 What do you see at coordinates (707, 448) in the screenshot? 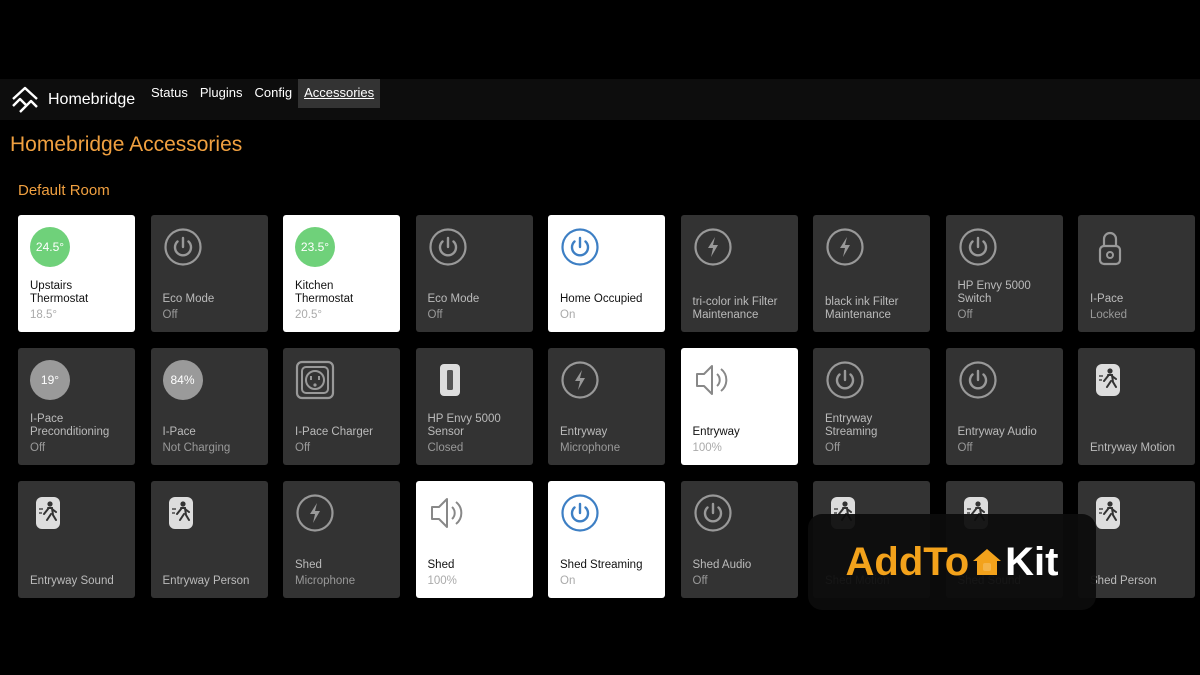
I see `tile-state: 100%` at bounding box center [707, 448].